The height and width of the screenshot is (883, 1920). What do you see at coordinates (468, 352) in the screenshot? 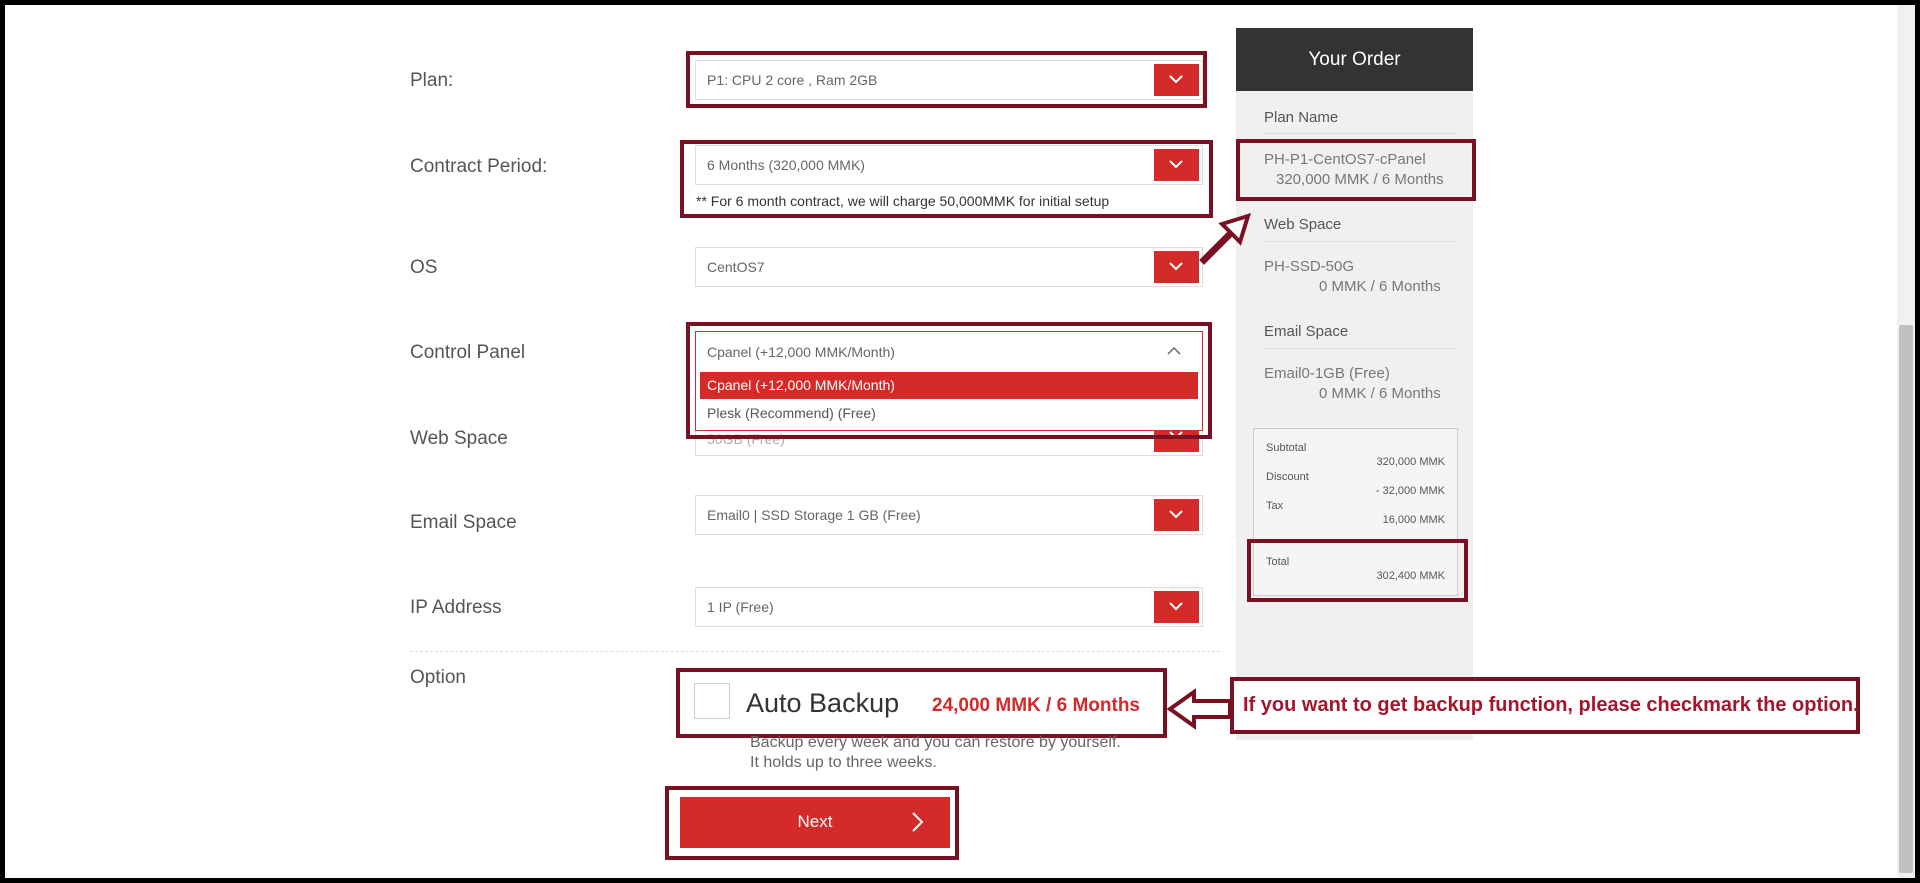
I see `control-panel-label: Control Panel` at bounding box center [468, 352].